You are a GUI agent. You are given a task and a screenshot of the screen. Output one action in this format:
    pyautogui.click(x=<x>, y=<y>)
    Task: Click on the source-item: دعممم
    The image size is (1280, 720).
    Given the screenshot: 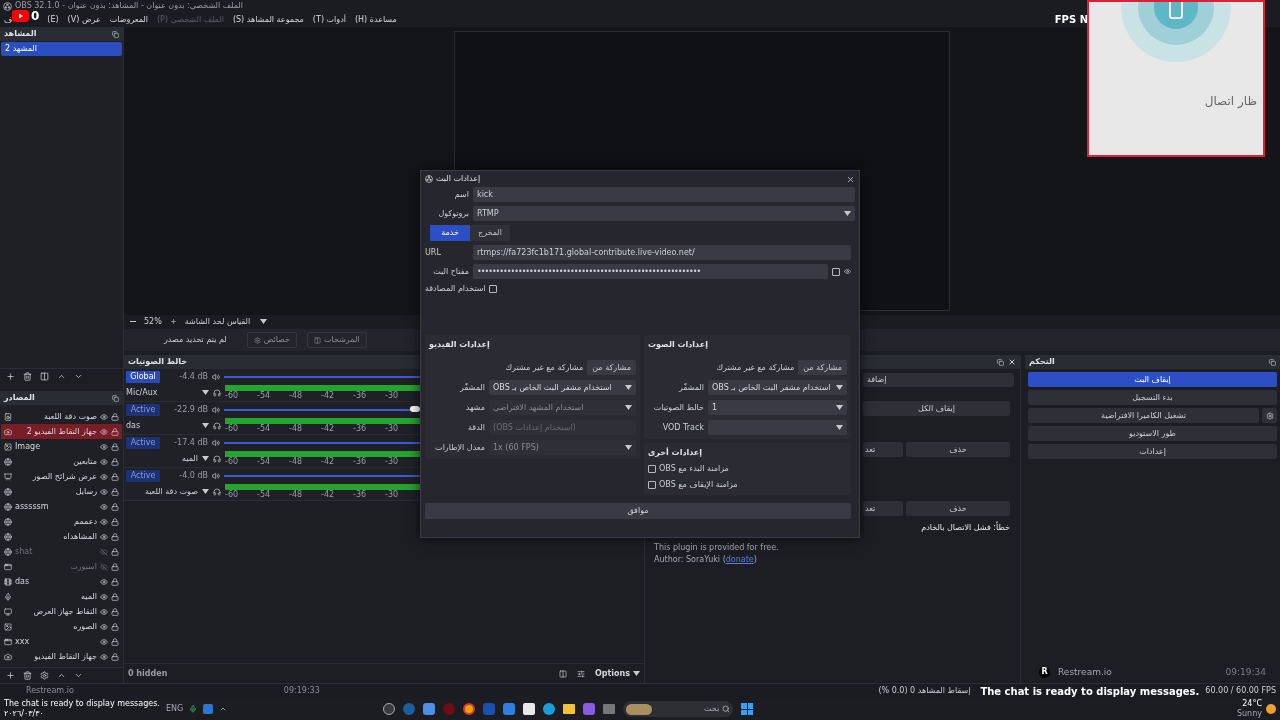 What is the action you would take?
    pyautogui.click(x=61, y=521)
    